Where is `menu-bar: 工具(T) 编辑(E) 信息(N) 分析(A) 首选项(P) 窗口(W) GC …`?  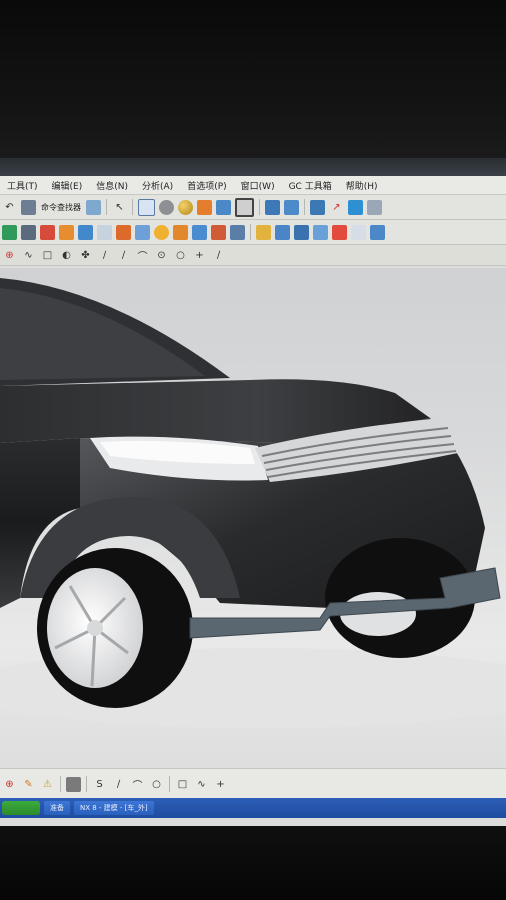
menu-bar: 工具(T) 编辑(E) 信息(N) 分析(A) 首选项(P) 窗口(W) GC … is located at coordinates (253, 185).